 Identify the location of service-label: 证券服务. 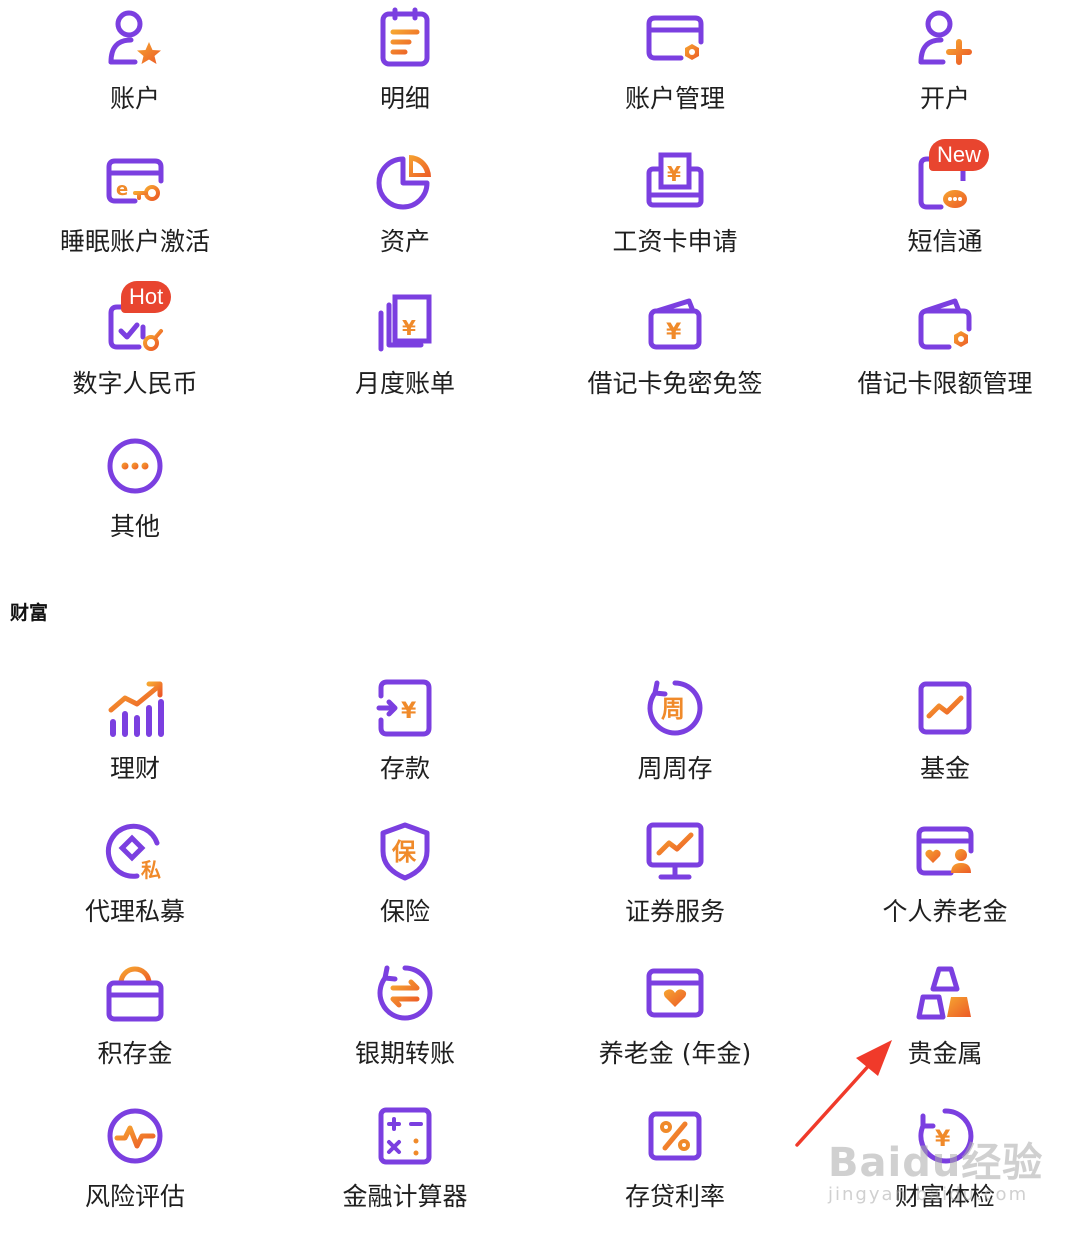
(675, 912).